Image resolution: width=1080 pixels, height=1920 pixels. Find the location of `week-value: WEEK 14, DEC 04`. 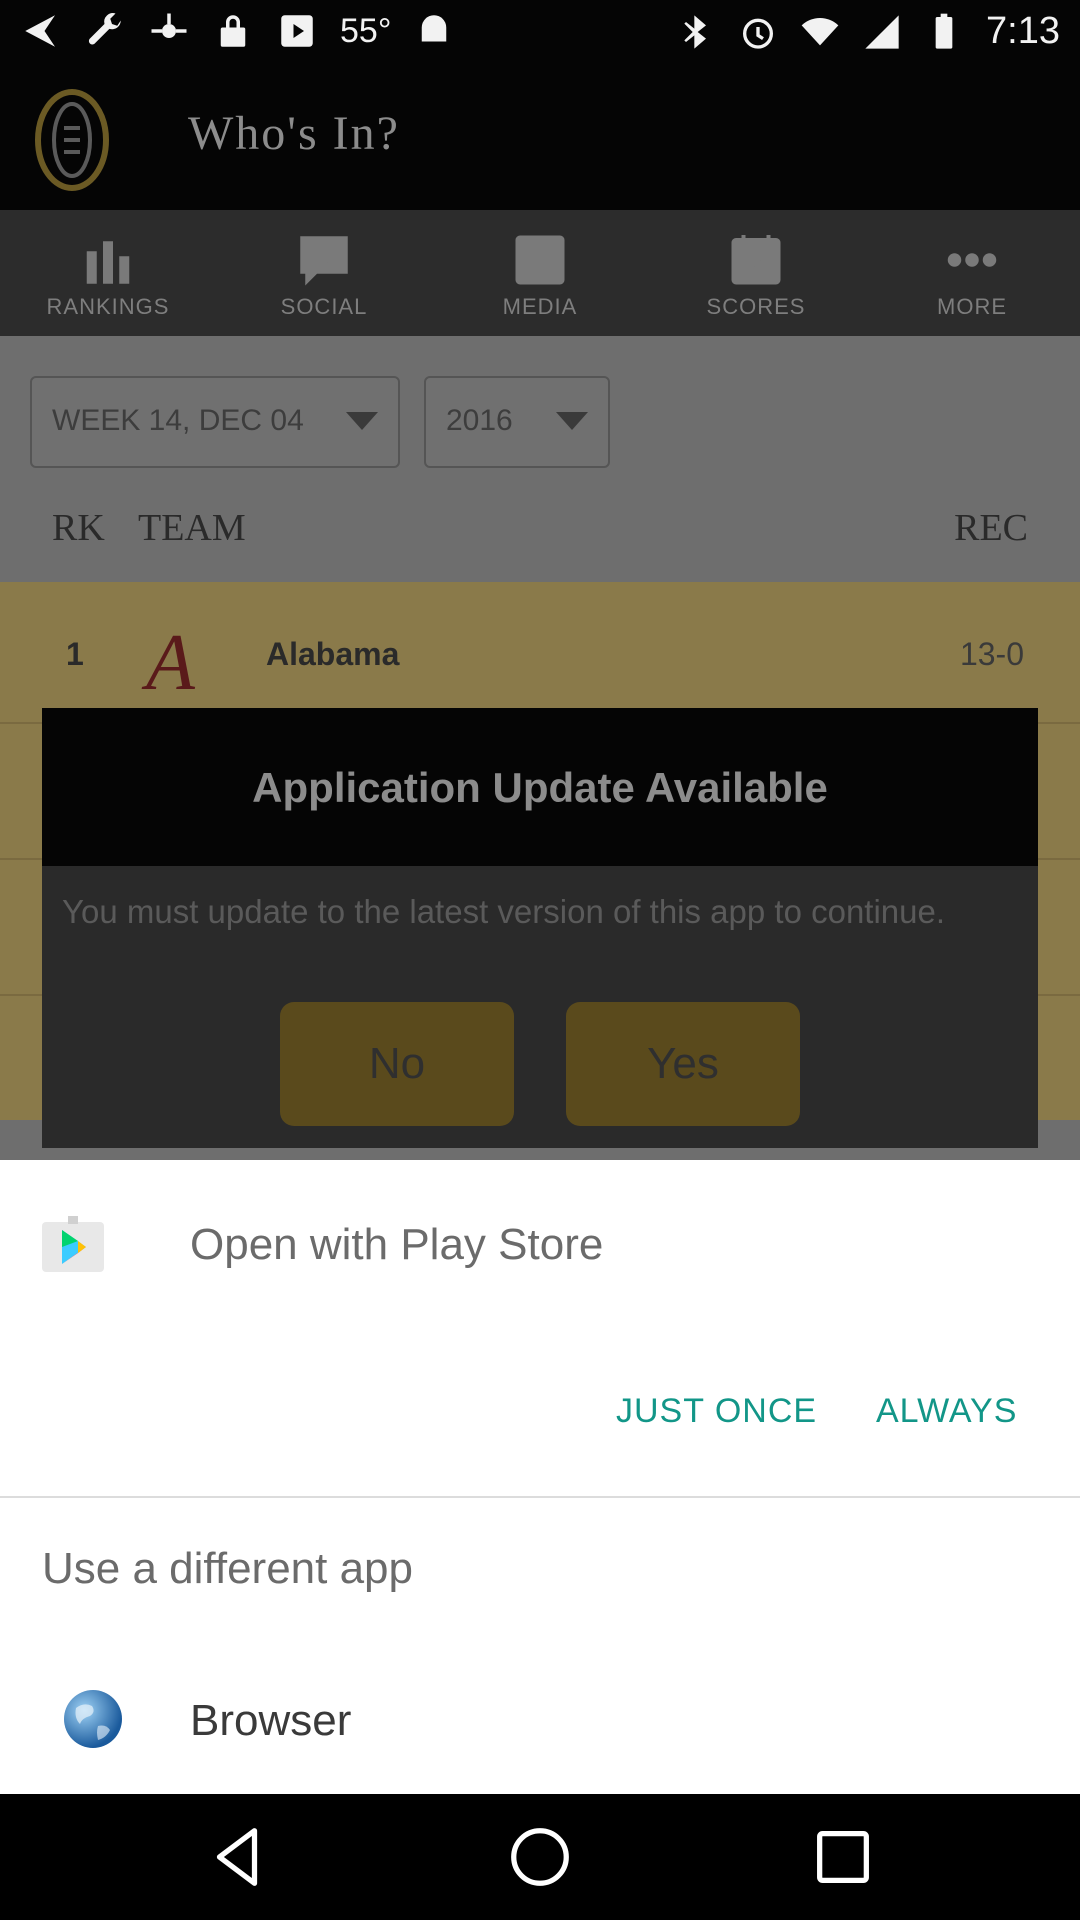

week-value: WEEK 14, DEC 04 is located at coordinates (178, 420).